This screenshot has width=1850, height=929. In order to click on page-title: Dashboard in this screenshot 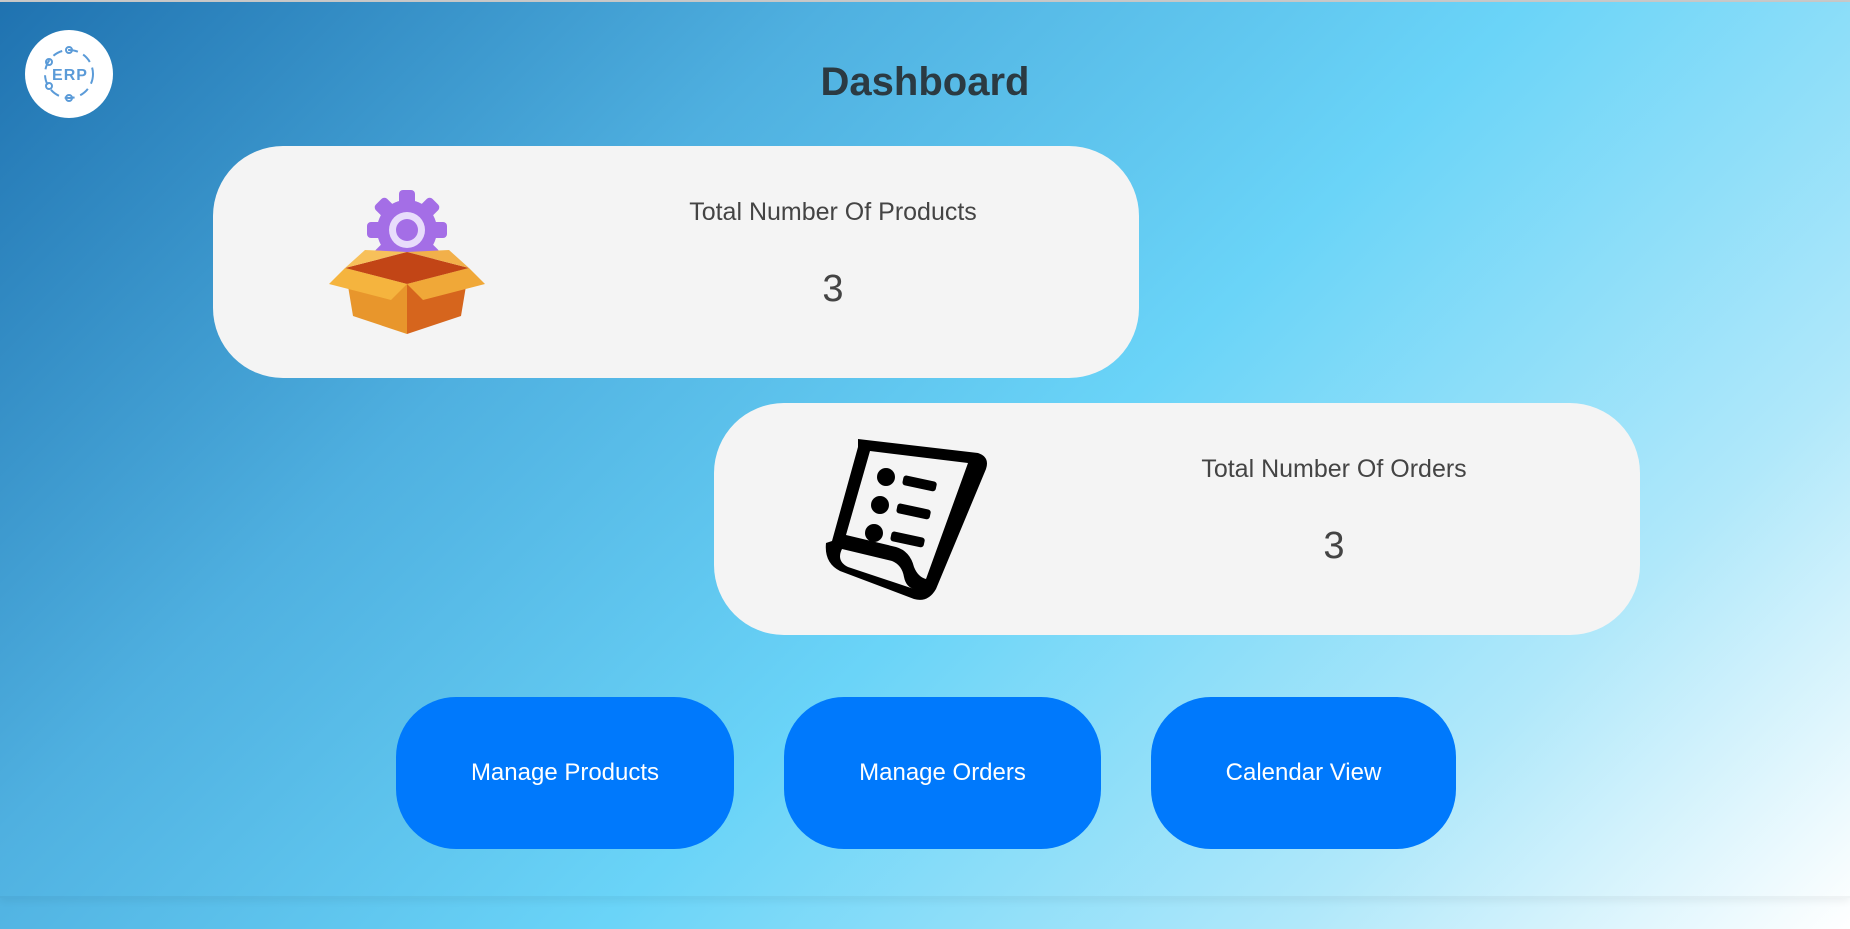, I will do `click(925, 82)`.